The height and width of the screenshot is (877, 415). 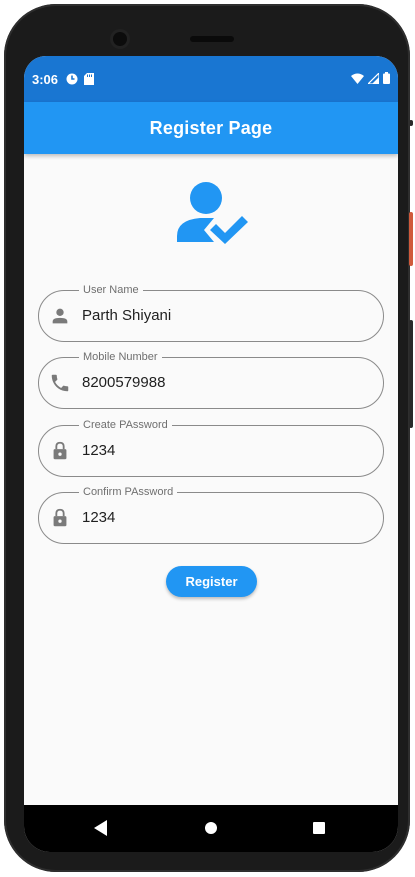 I want to click on system-status-icons, so click(x=370, y=78).